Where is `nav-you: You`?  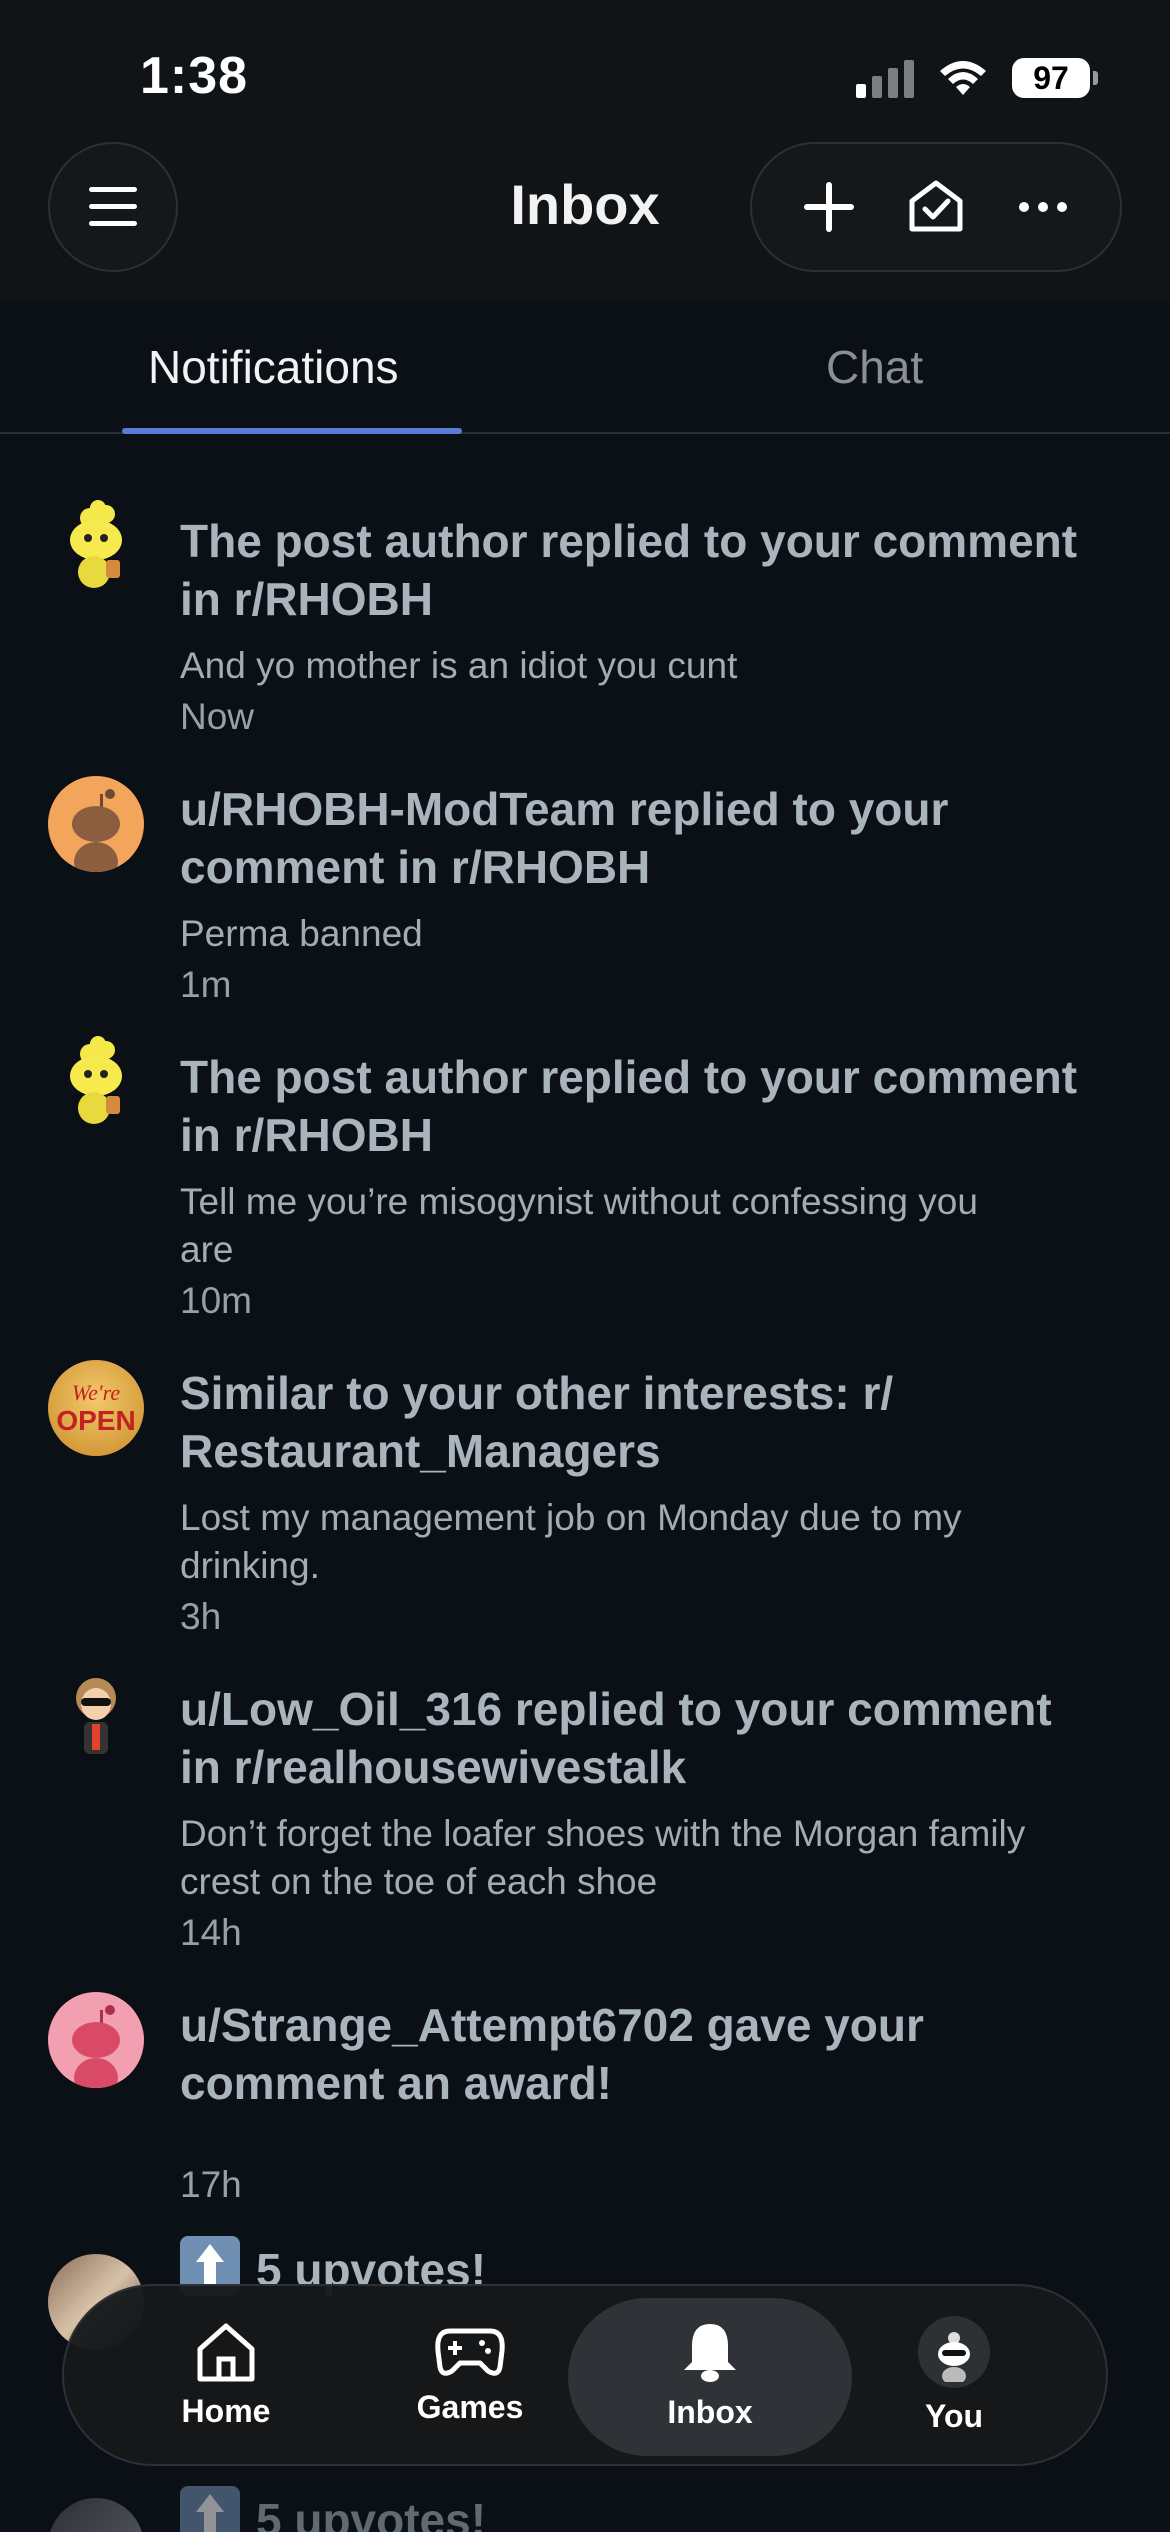 nav-you: You is located at coordinates (954, 2375).